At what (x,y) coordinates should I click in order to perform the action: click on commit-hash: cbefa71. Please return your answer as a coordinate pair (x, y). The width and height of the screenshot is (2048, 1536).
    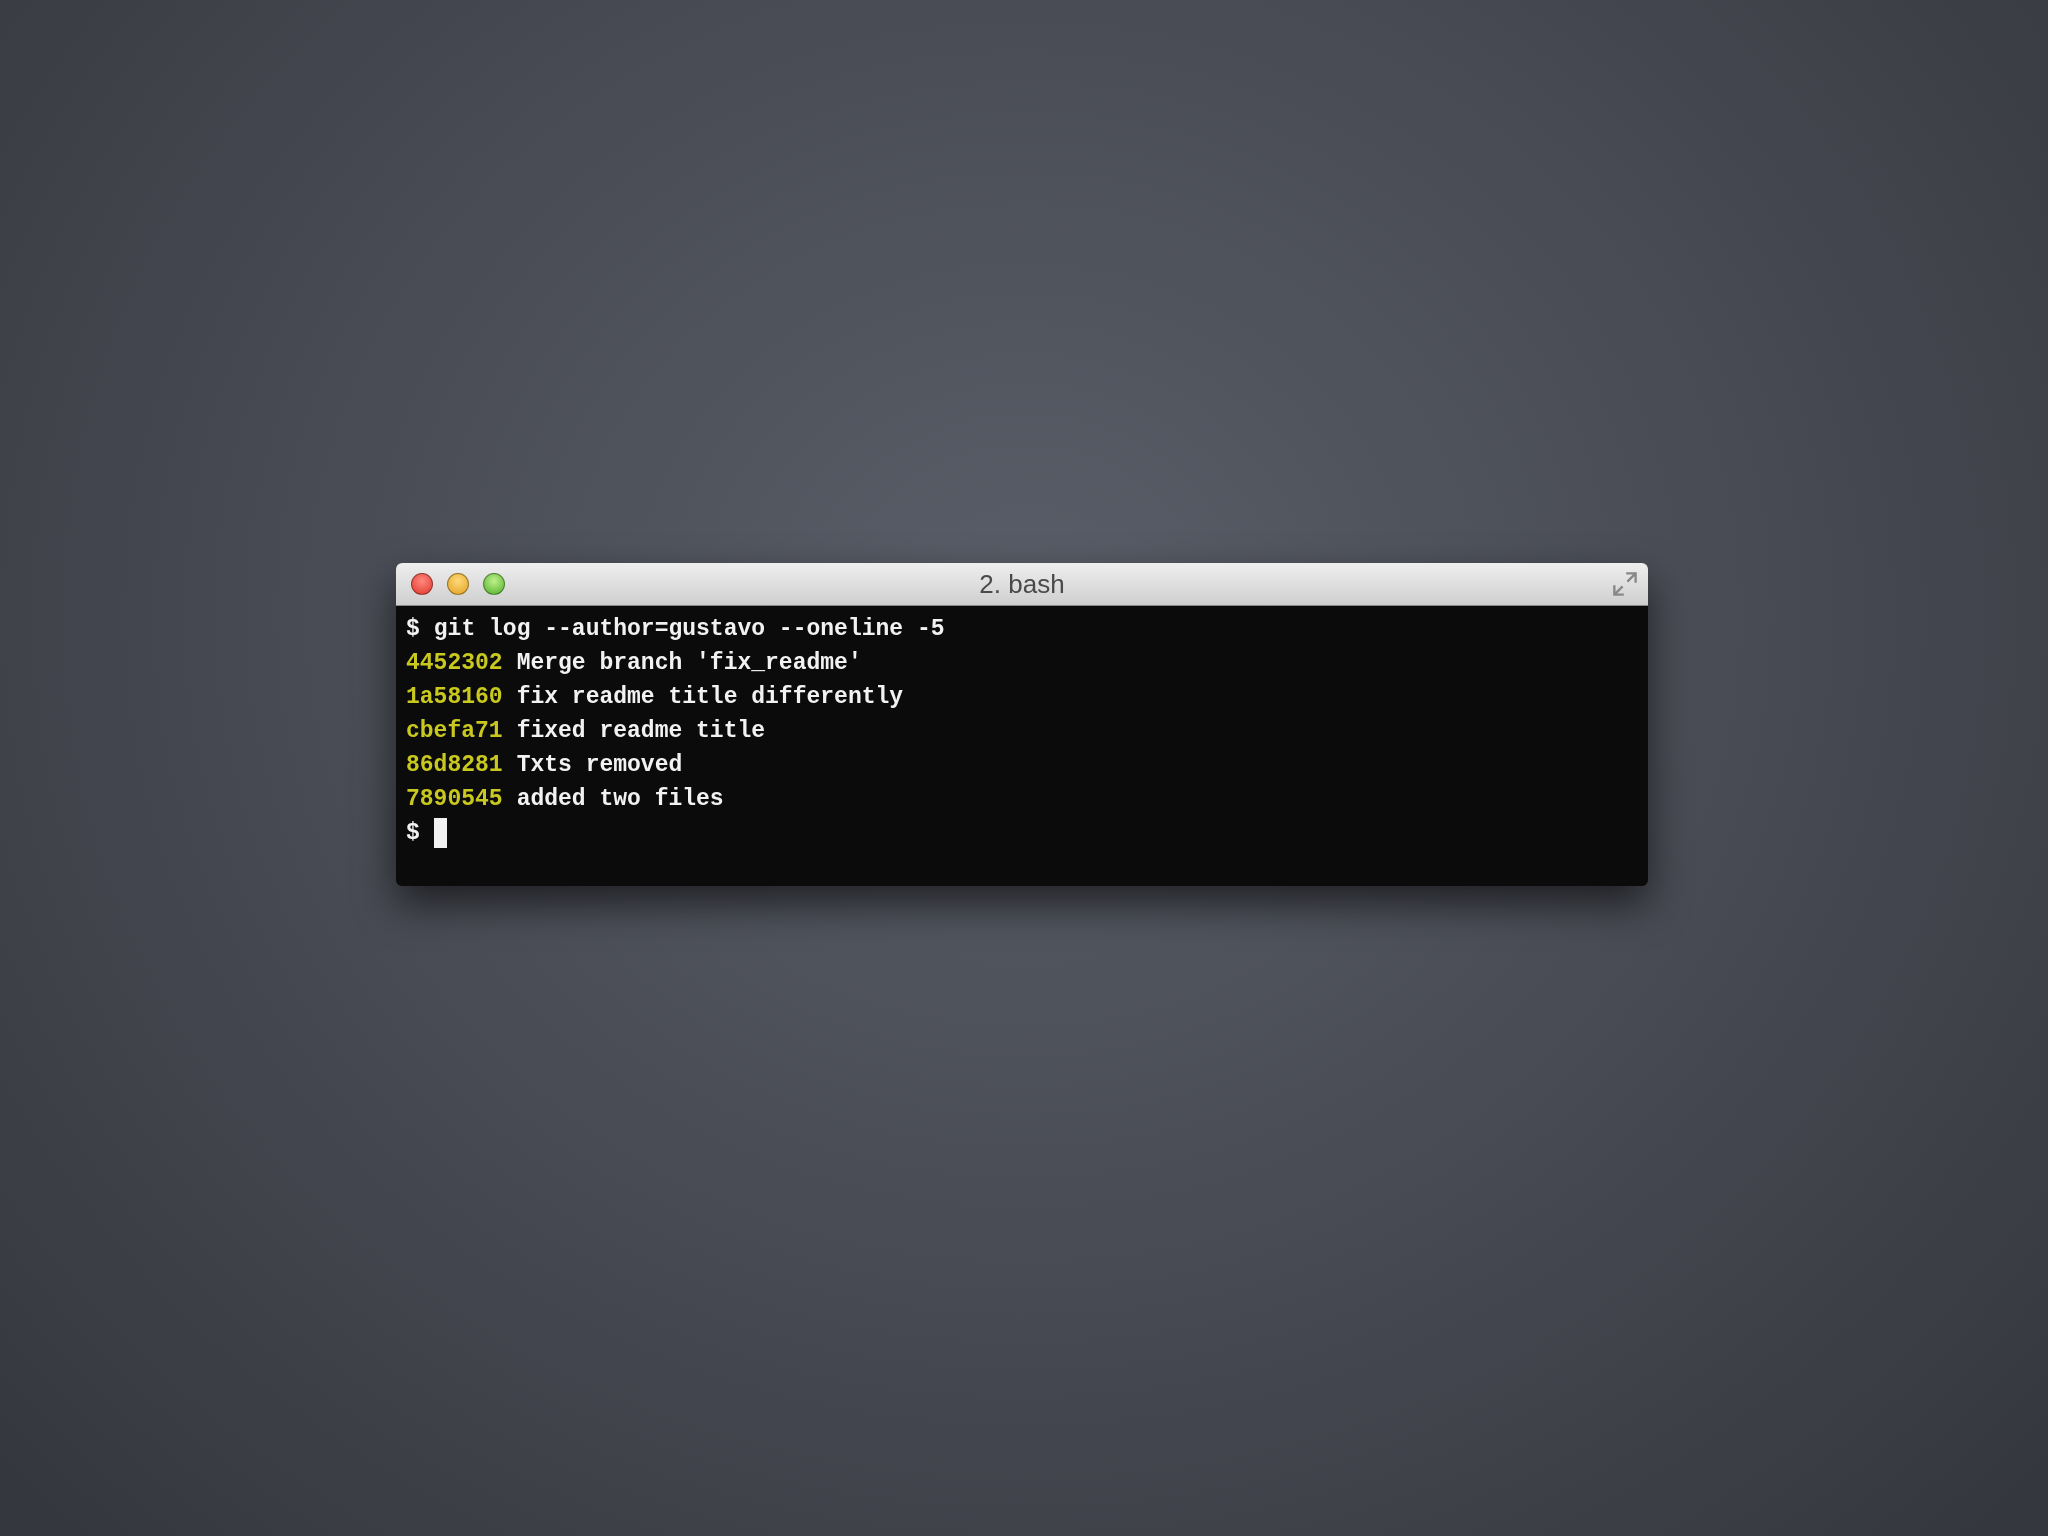
    Looking at the image, I should click on (454, 731).